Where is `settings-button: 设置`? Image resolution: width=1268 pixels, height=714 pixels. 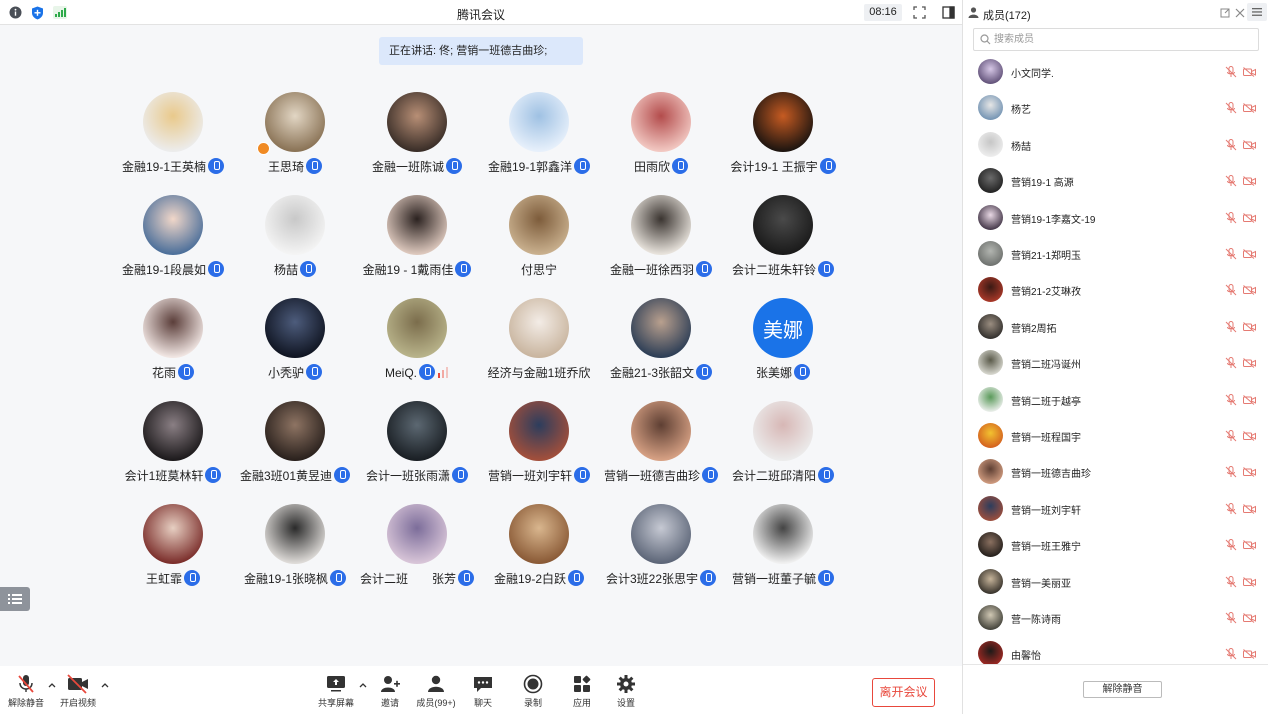 settings-button: 设置 is located at coordinates (626, 691).